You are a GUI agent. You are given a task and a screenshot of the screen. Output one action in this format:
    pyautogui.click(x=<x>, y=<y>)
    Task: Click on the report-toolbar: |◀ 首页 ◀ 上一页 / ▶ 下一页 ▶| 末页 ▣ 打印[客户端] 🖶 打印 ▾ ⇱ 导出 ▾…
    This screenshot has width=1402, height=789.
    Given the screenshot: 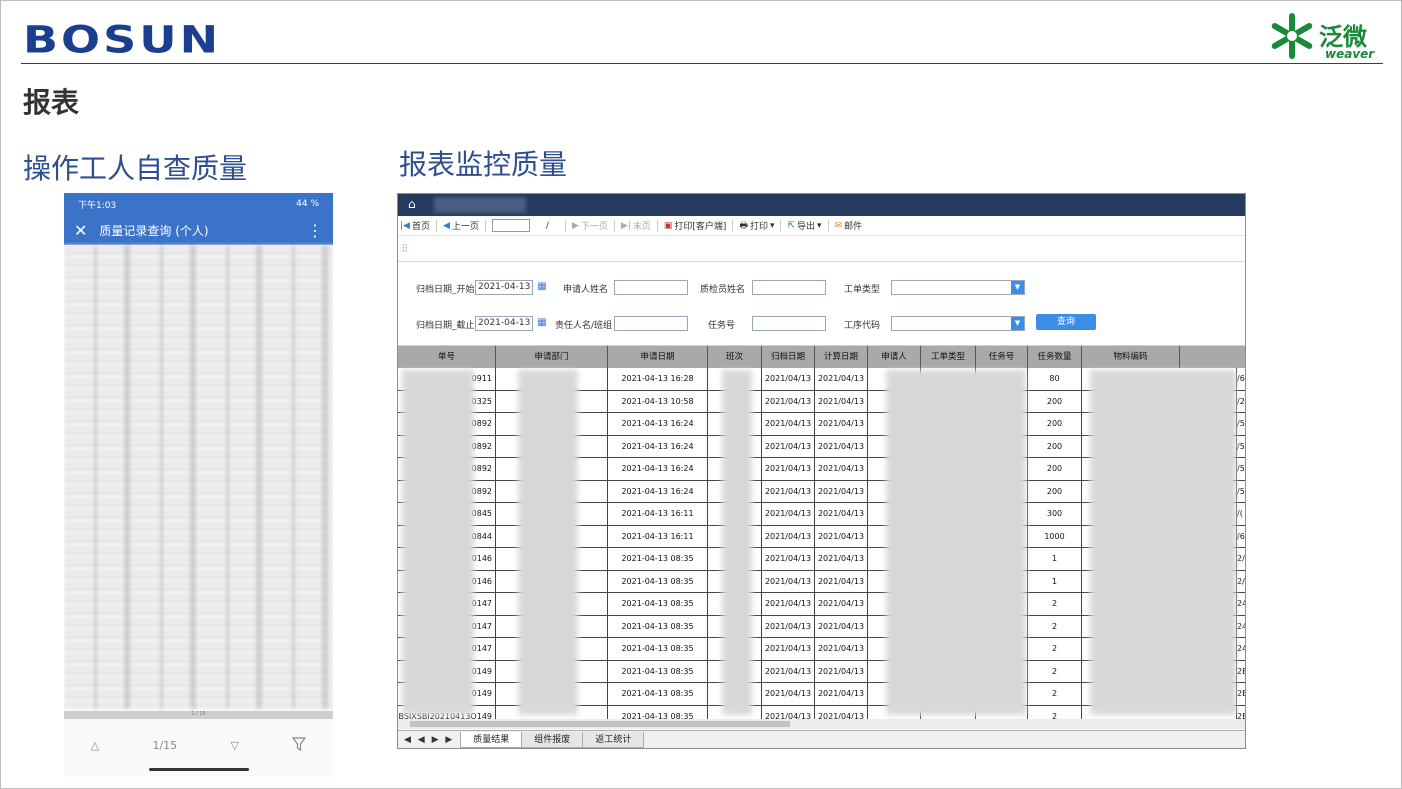 What is the action you would take?
    pyautogui.click(x=821, y=226)
    